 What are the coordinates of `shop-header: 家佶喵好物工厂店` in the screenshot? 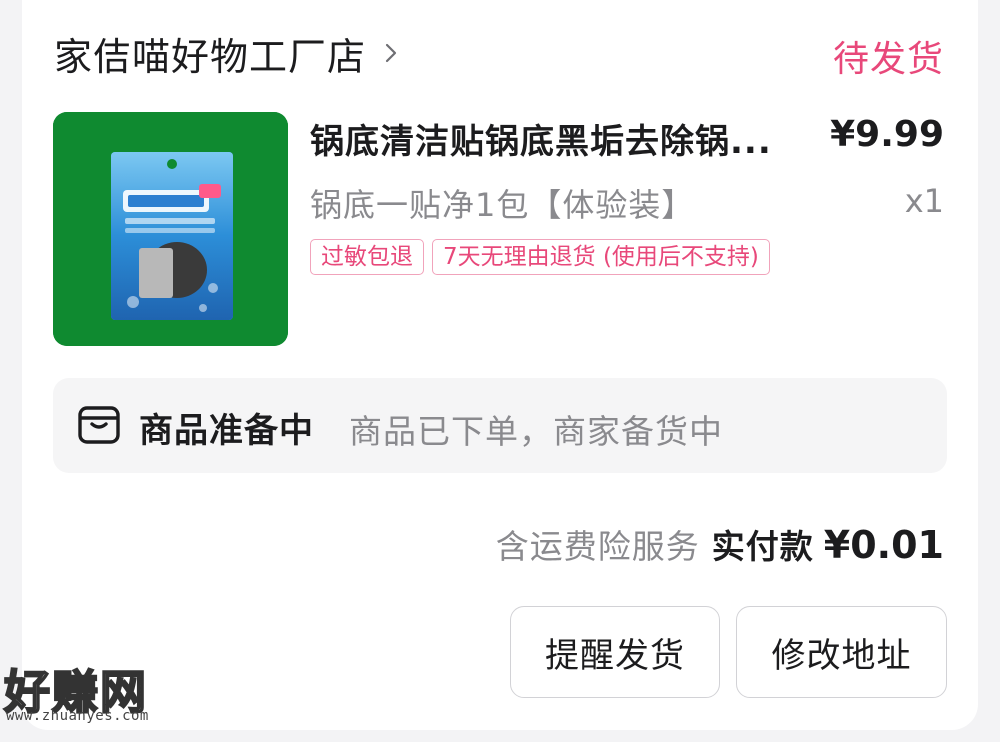 It's located at (228, 53).